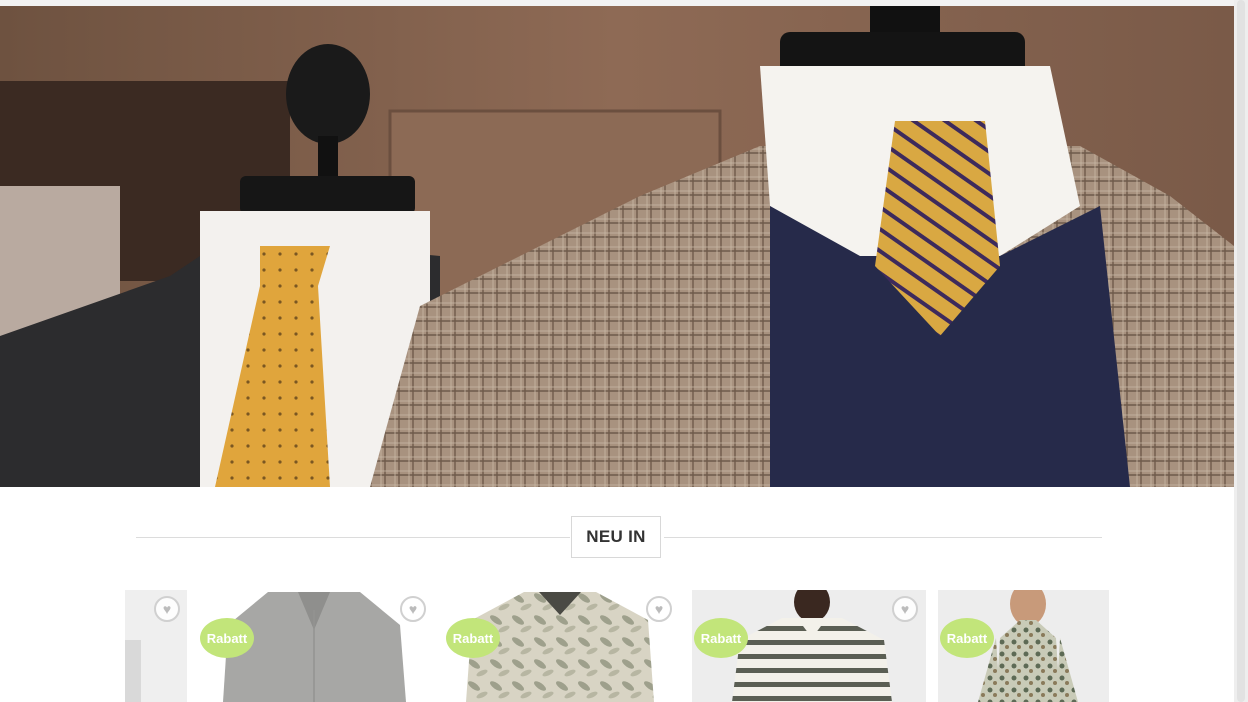 This screenshot has height=702, width=1248. Describe the element at coordinates (1023, 646) in the screenshot. I see `product-card: Rabatt` at that location.